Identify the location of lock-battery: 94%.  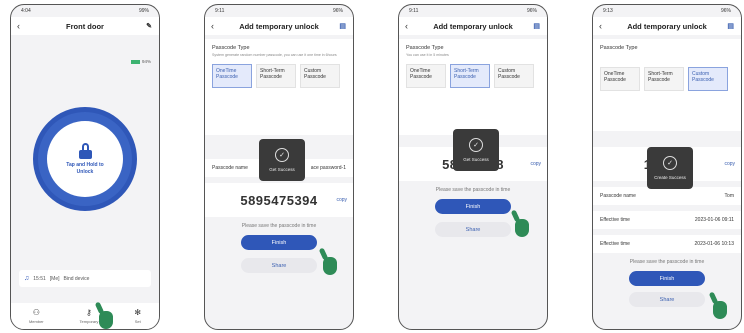
(140, 61).